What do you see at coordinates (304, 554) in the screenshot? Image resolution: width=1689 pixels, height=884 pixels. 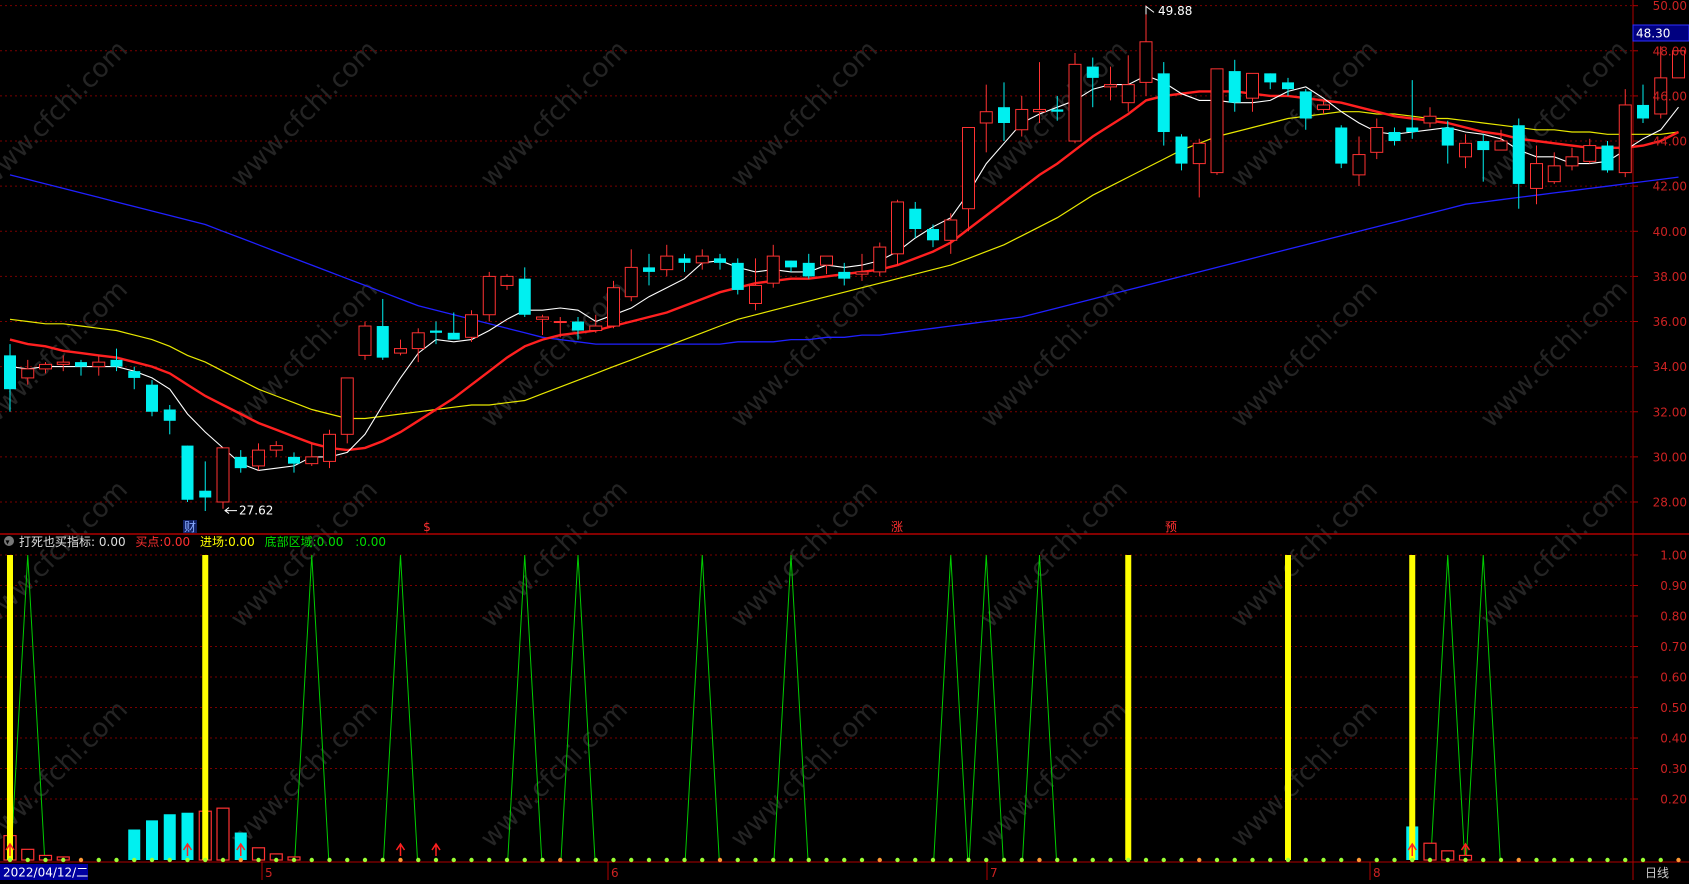 I see `watermark-text: www.cfchi.com` at bounding box center [304, 554].